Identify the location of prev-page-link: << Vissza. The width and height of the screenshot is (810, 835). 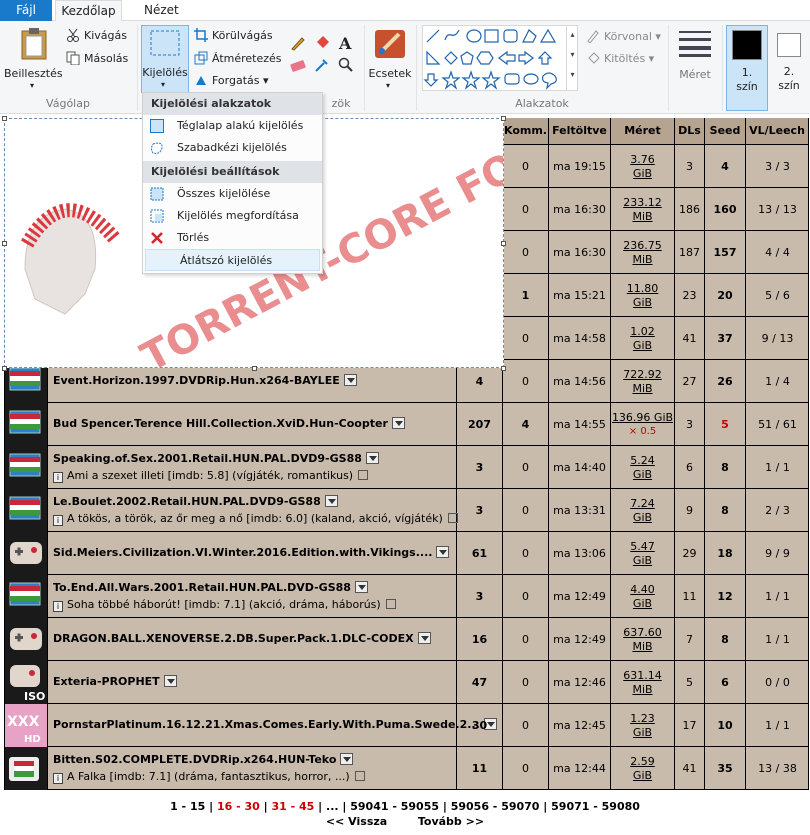
(356, 821).